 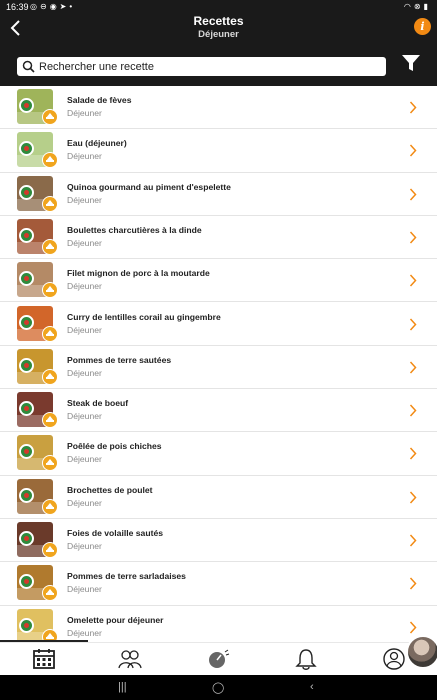 I want to click on messenger-icon: ◉, so click(x=54, y=6).